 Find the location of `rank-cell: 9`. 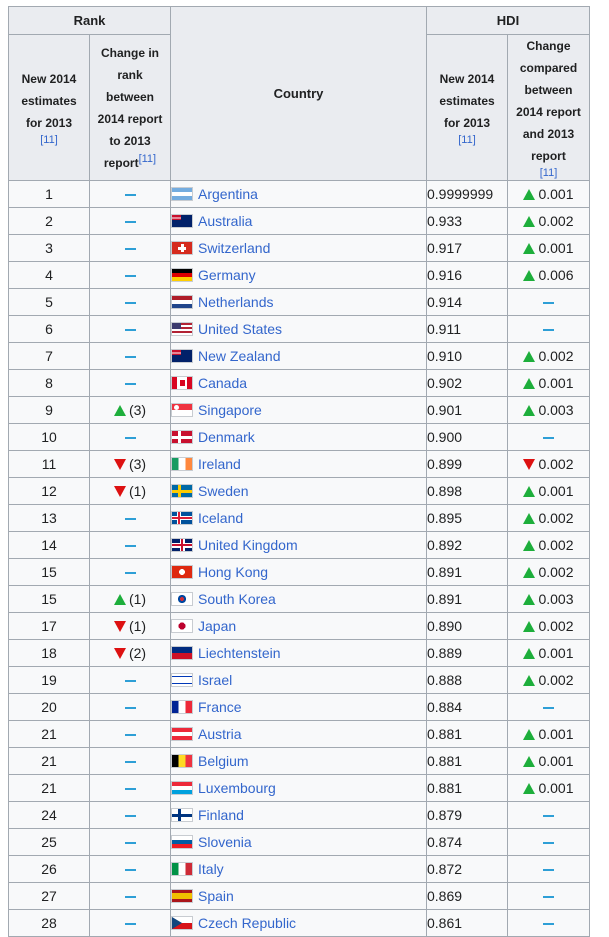

rank-cell: 9 is located at coordinates (49, 410).